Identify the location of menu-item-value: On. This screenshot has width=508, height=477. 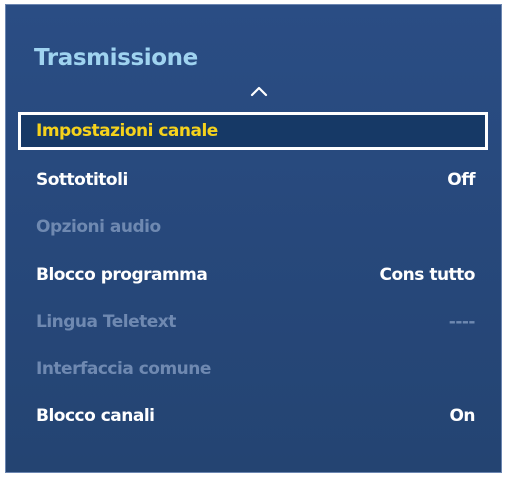
(462, 416).